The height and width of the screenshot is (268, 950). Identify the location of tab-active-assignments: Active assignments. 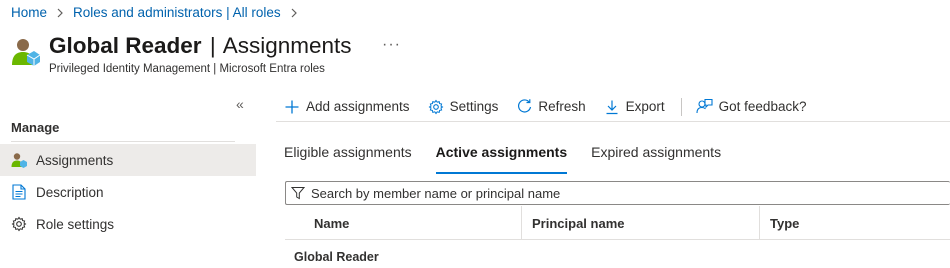
(501, 157).